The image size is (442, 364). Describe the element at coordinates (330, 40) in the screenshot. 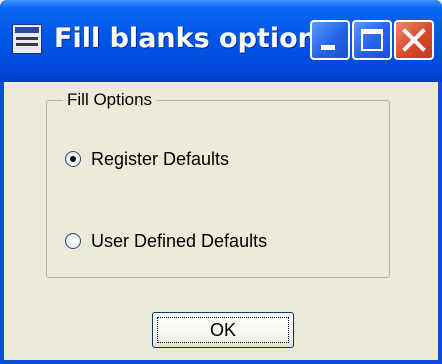

I see `minimize-button` at that location.